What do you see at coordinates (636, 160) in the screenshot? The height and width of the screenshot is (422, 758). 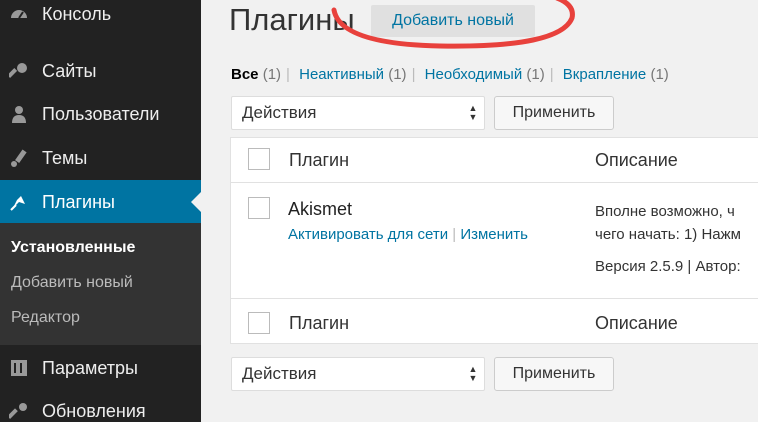 I see `column-header-description: Описание` at bounding box center [636, 160].